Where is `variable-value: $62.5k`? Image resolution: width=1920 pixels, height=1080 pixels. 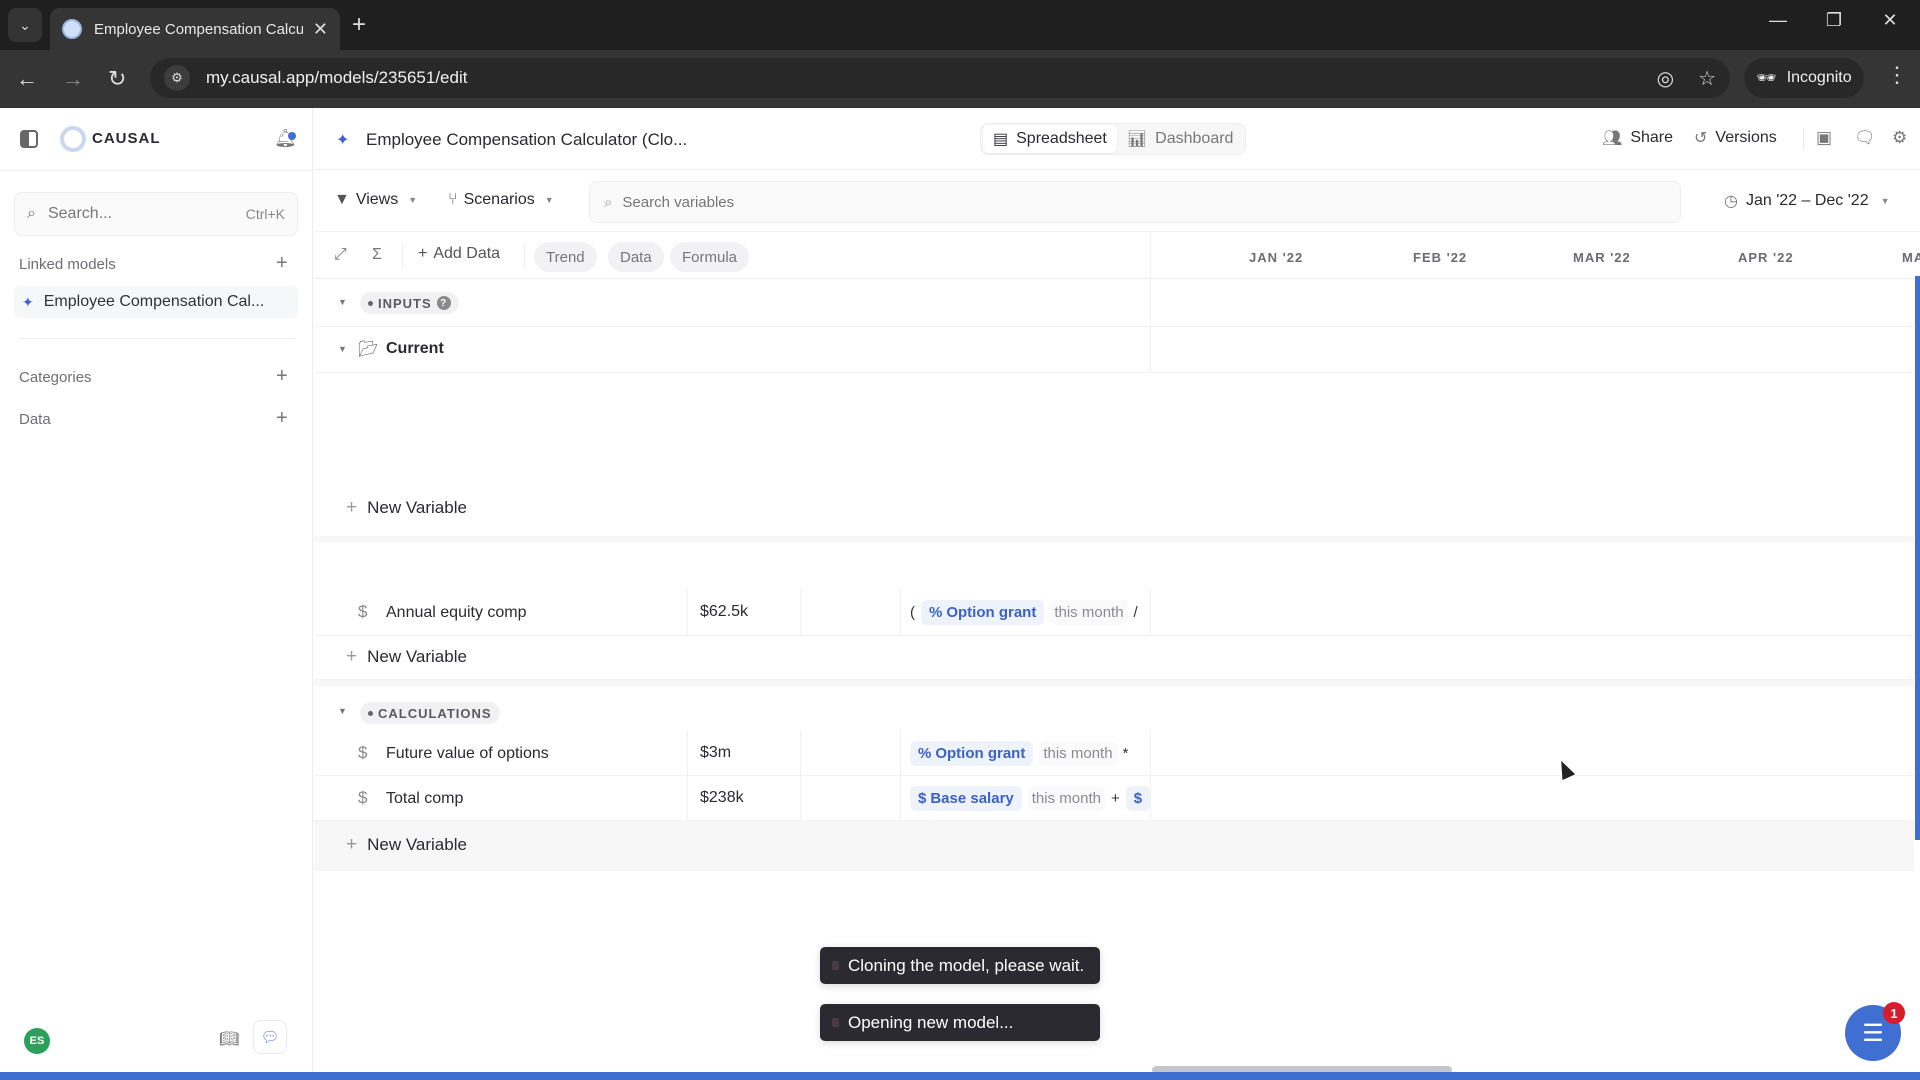 variable-value: $62.5k is located at coordinates (724, 612).